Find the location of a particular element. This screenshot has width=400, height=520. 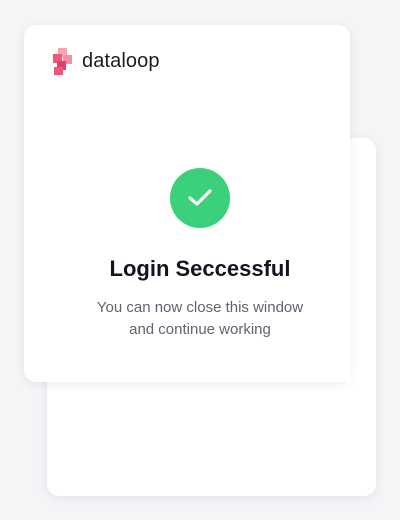

brand-name: dataloop is located at coordinates (121, 60).